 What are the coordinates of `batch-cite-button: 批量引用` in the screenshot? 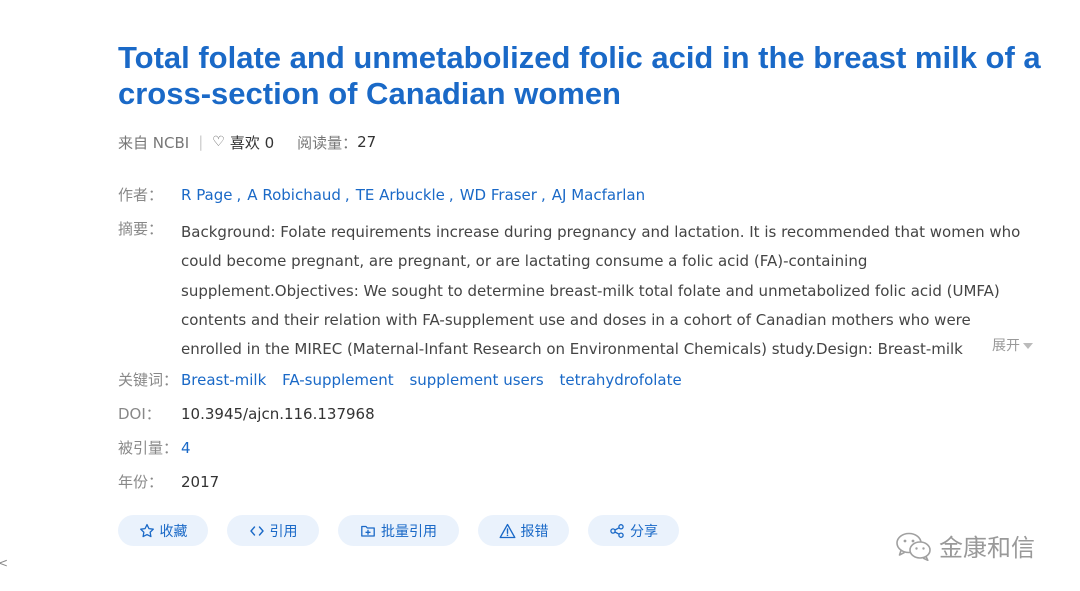 It's located at (398, 530).